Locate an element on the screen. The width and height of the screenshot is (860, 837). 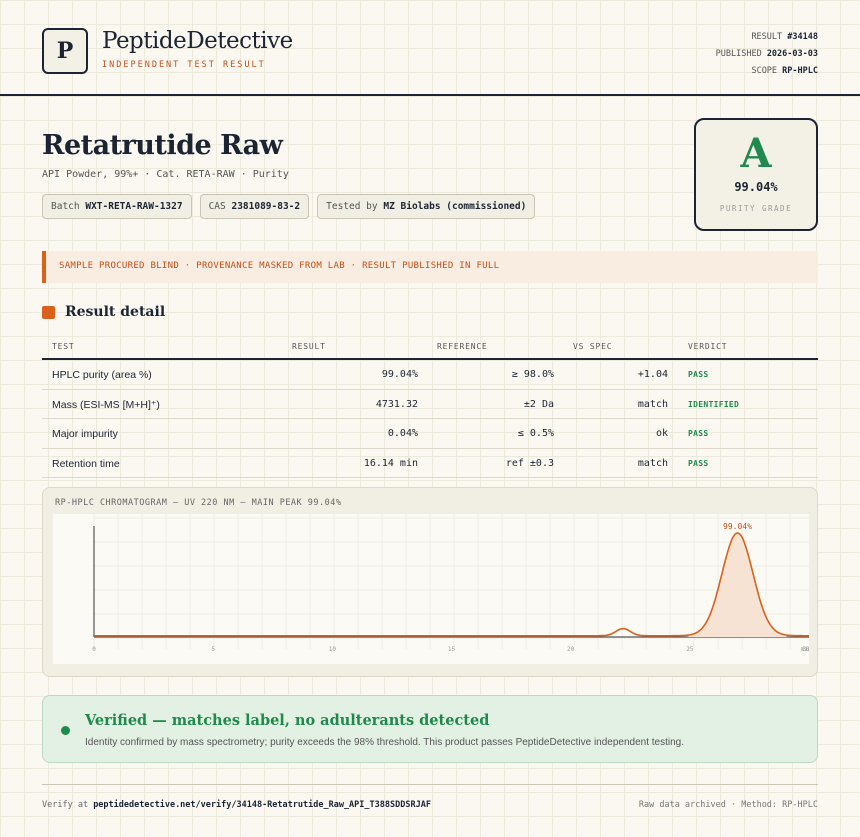
grade-label: PURITY GRADE is located at coordinates (756, 208).